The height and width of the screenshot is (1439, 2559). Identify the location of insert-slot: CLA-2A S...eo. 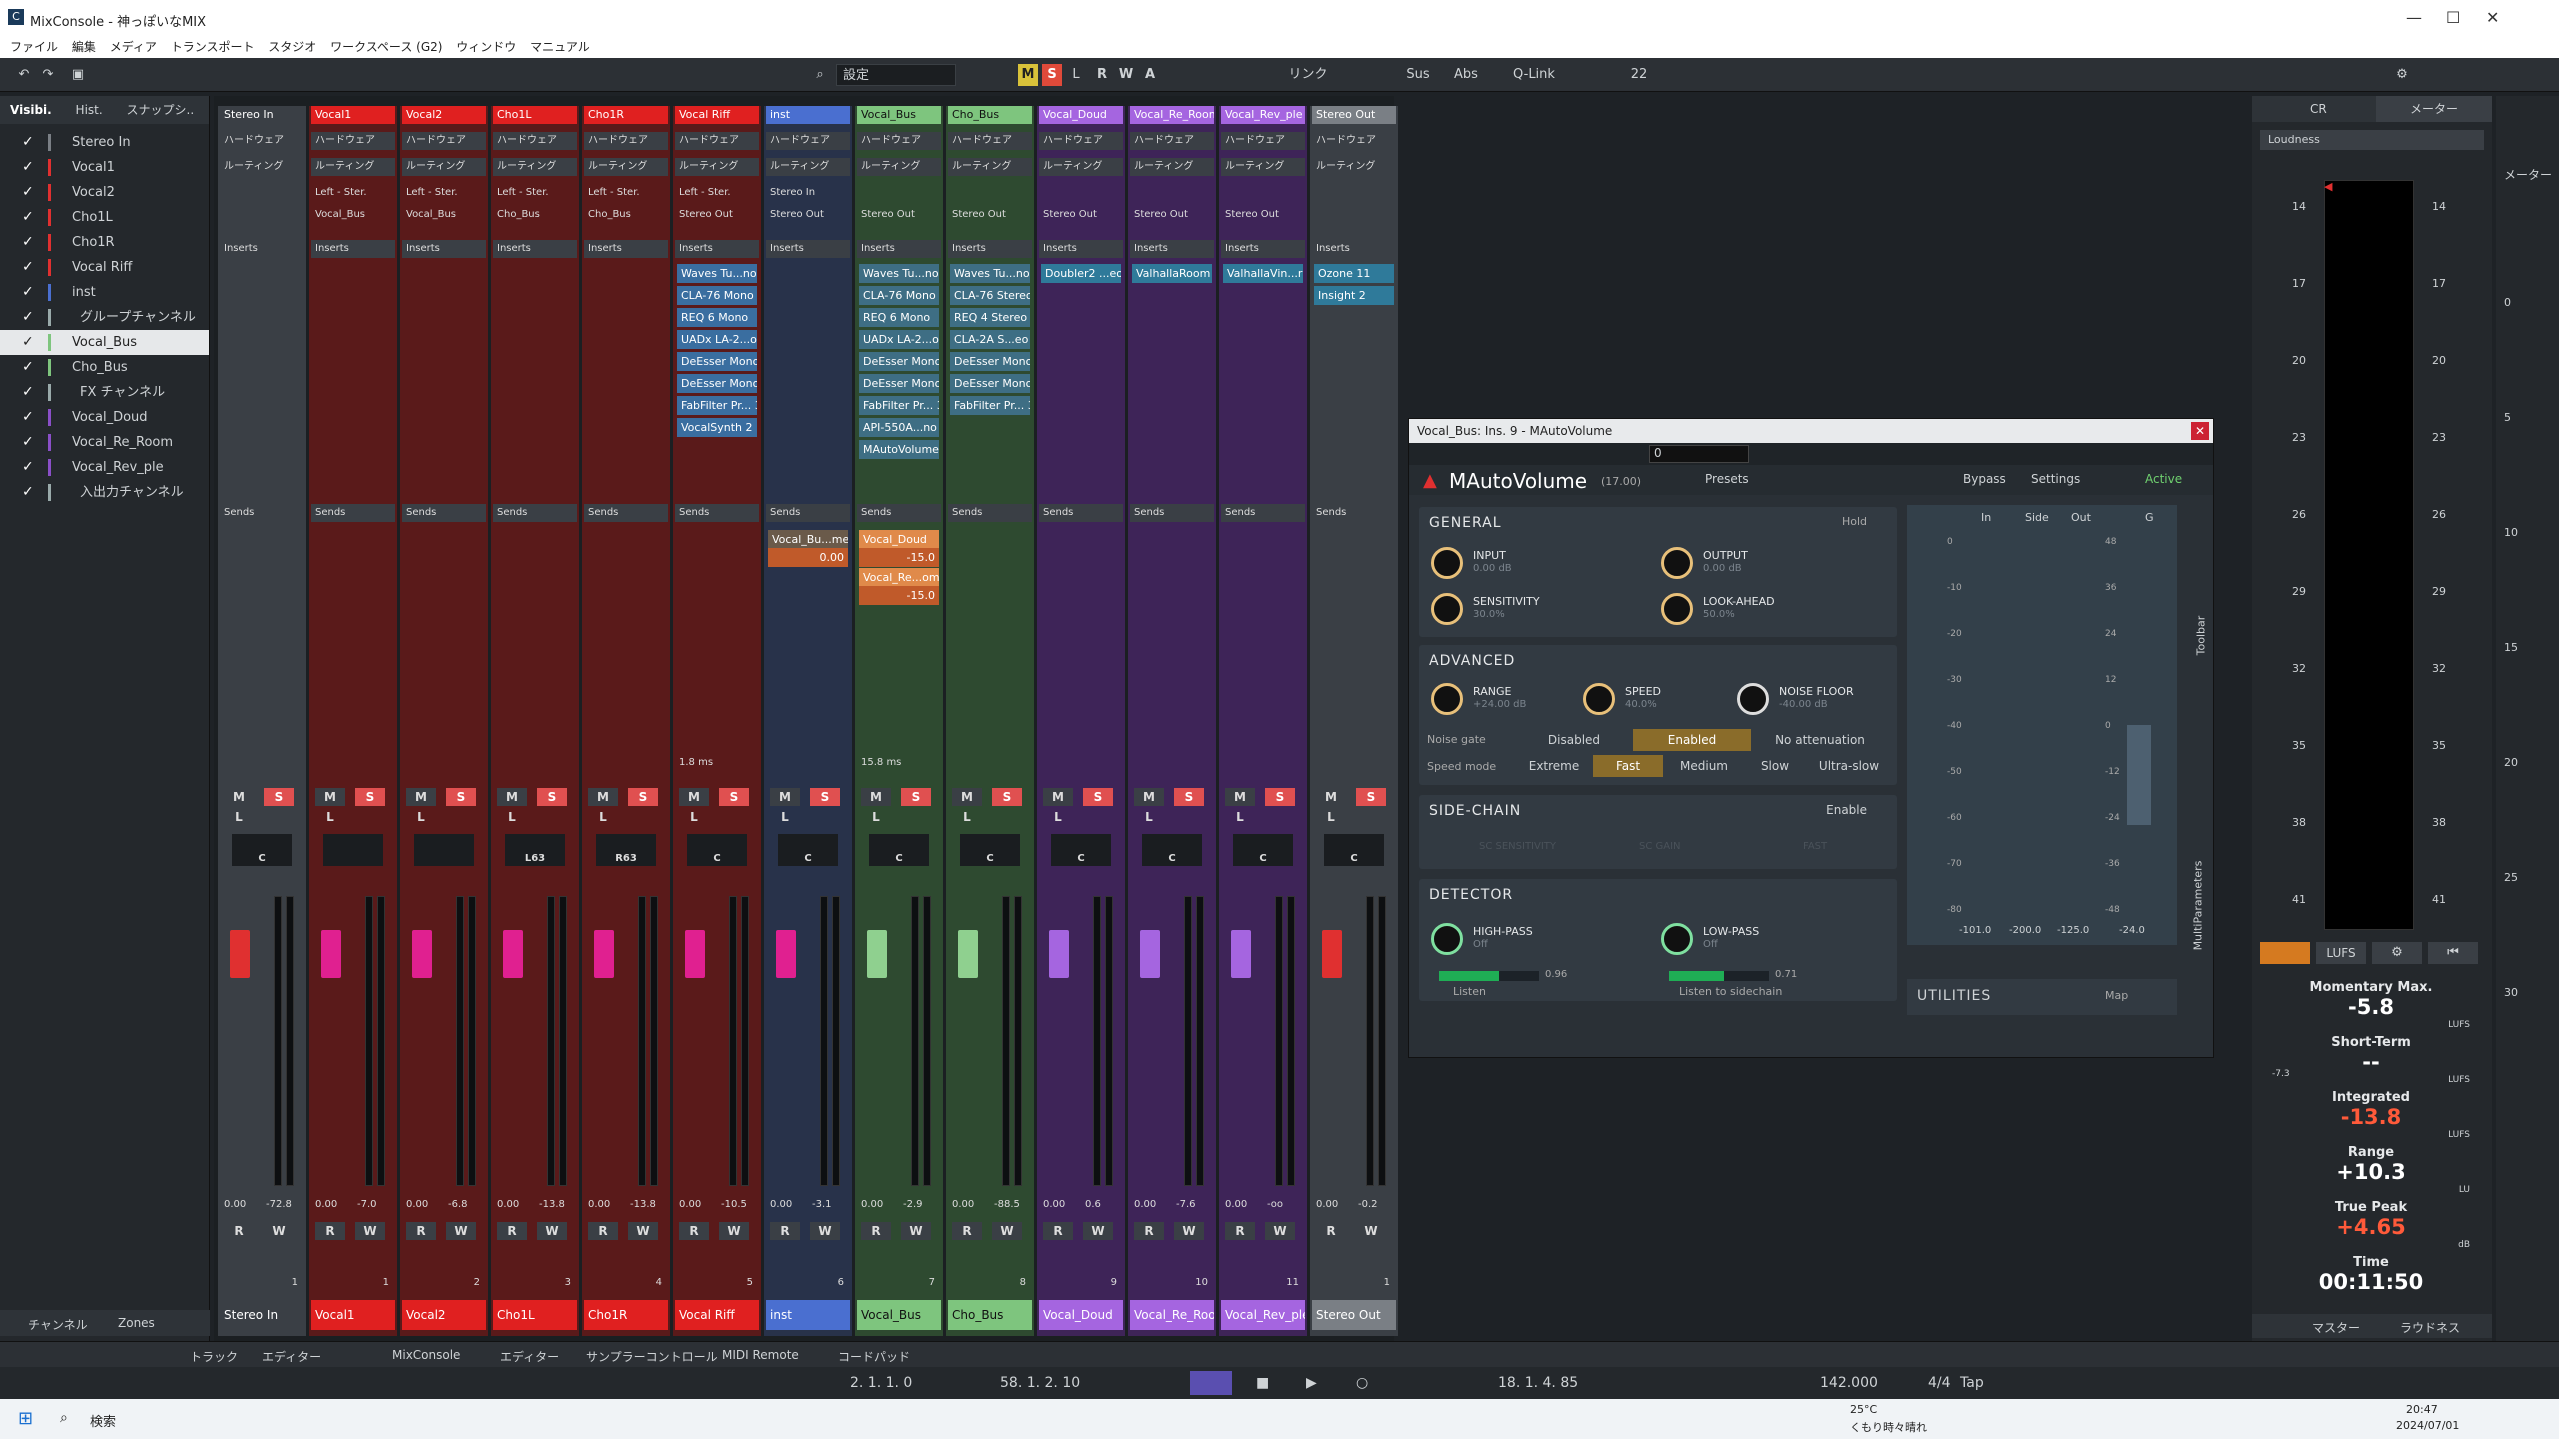
(990, 339).